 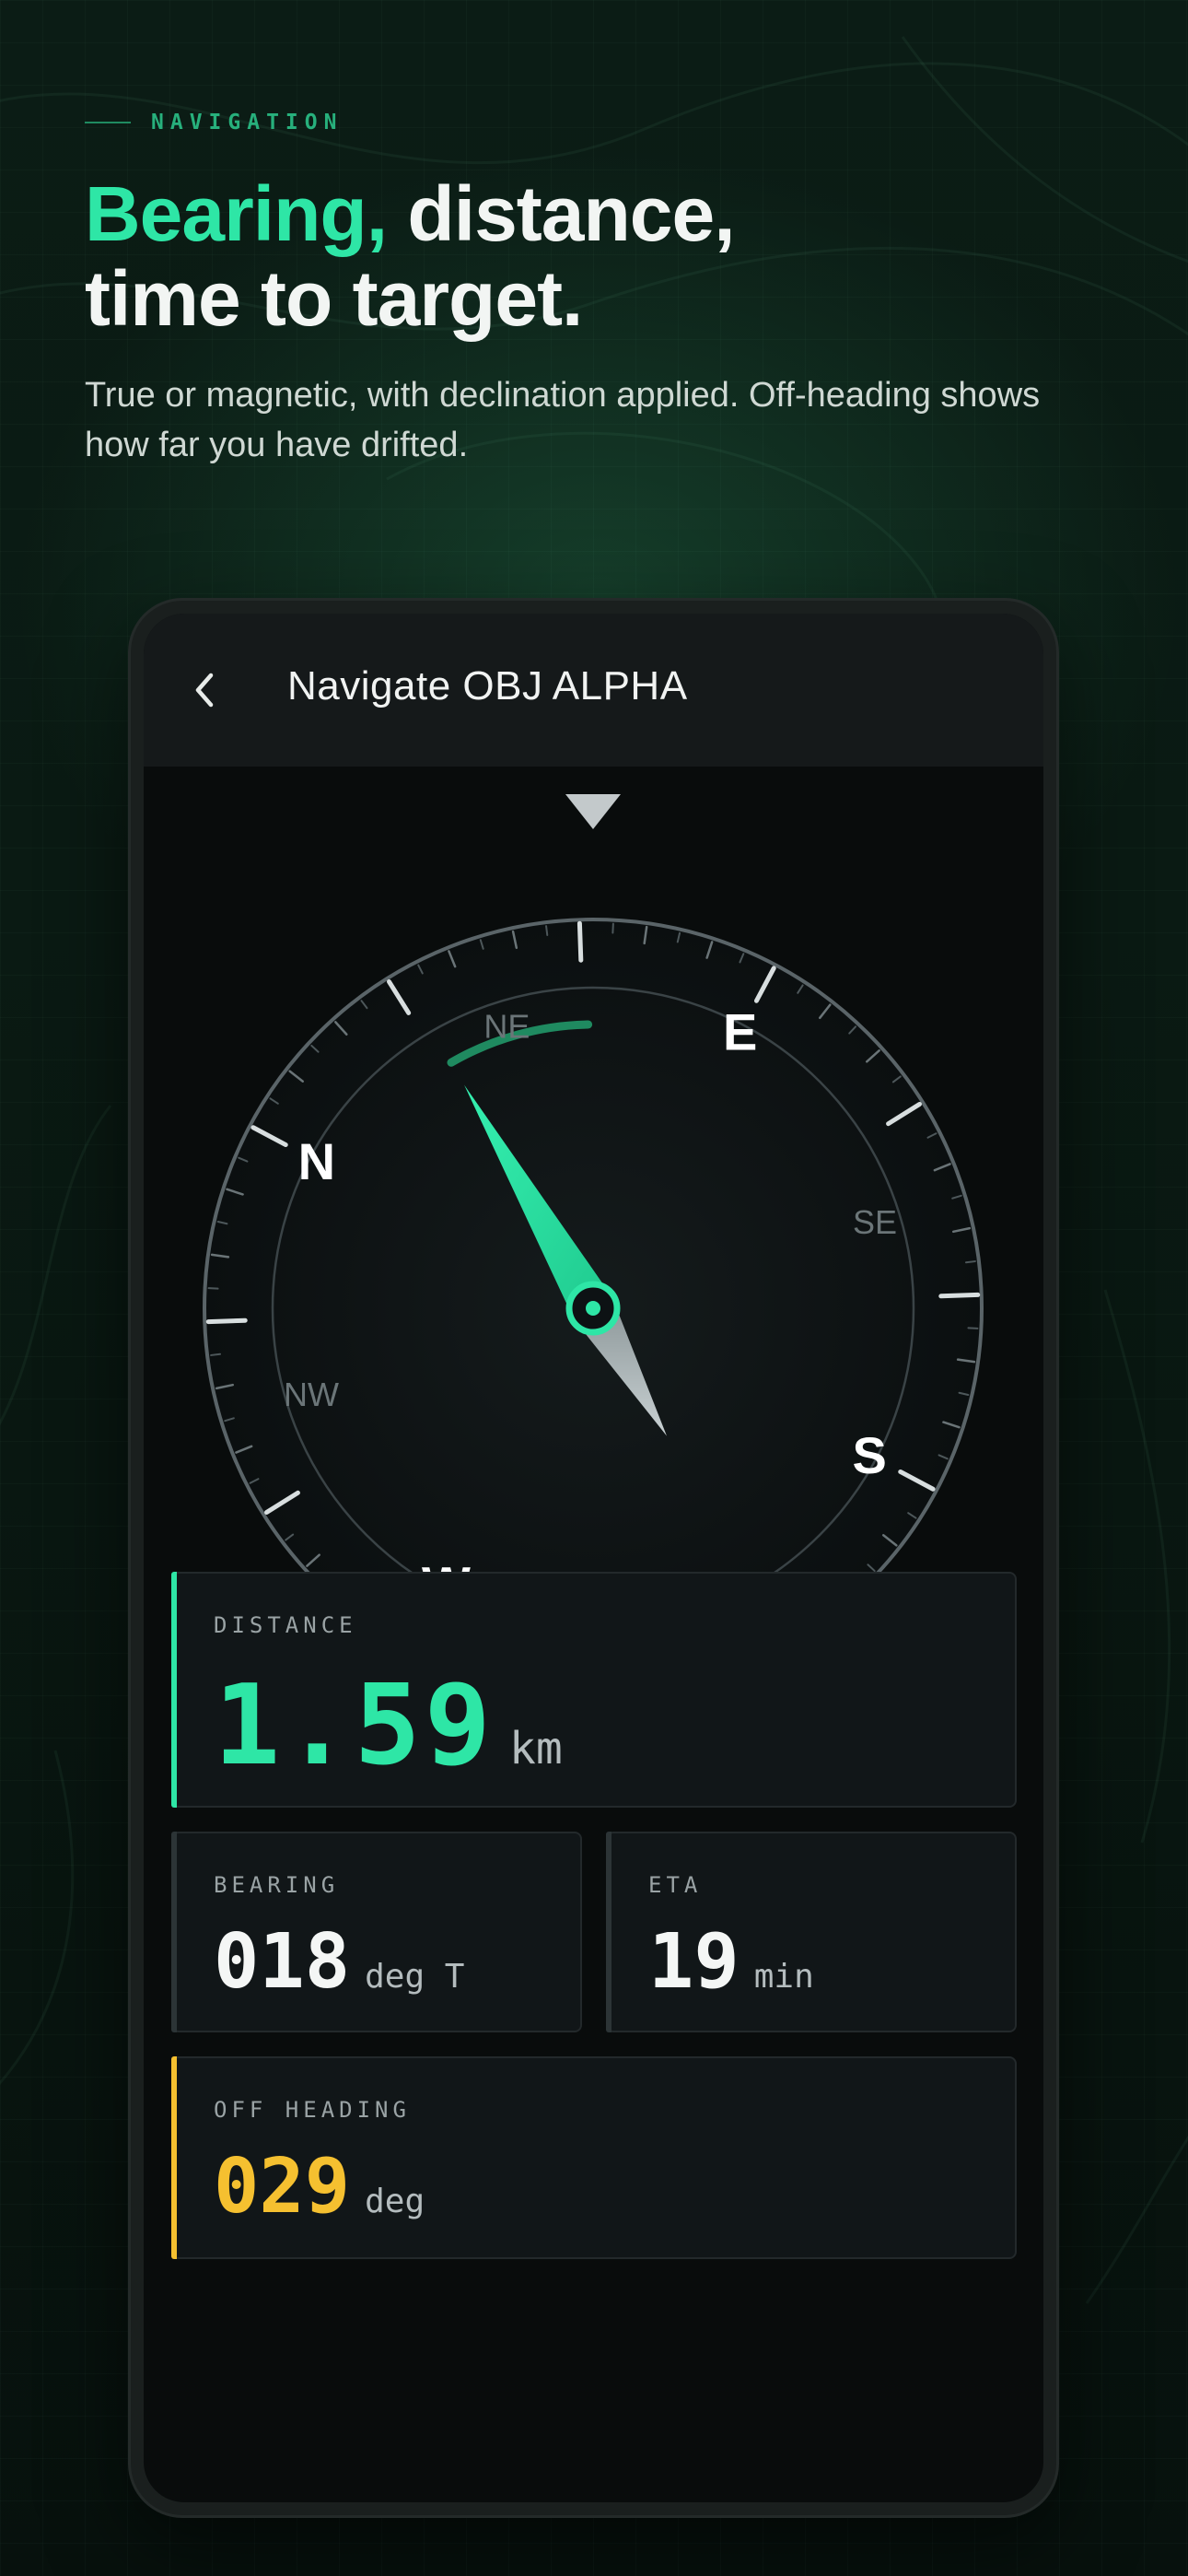 What do you see at coordinates (395, 2201) in the screenshot?
I see `off-heading-unit: deg` at bounding box center [395, 2201].